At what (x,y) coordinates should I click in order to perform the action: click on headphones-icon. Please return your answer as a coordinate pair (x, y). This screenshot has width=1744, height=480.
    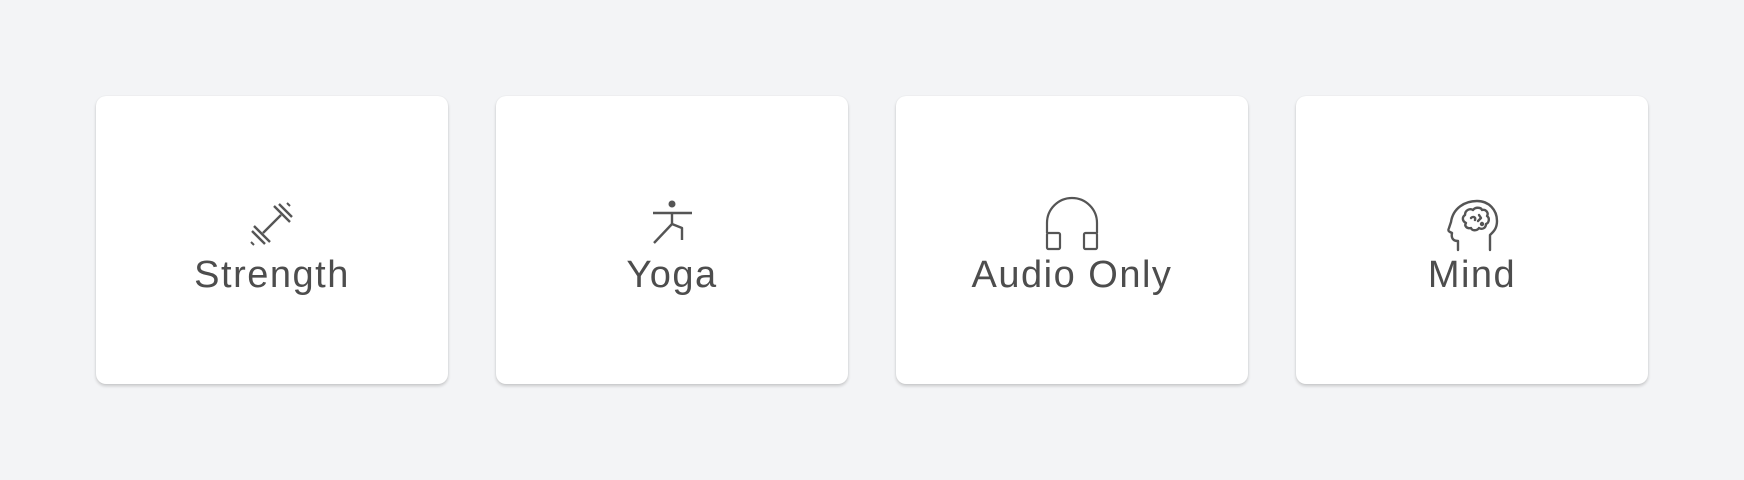
    Looking at the image, I should click on (1072, 224).